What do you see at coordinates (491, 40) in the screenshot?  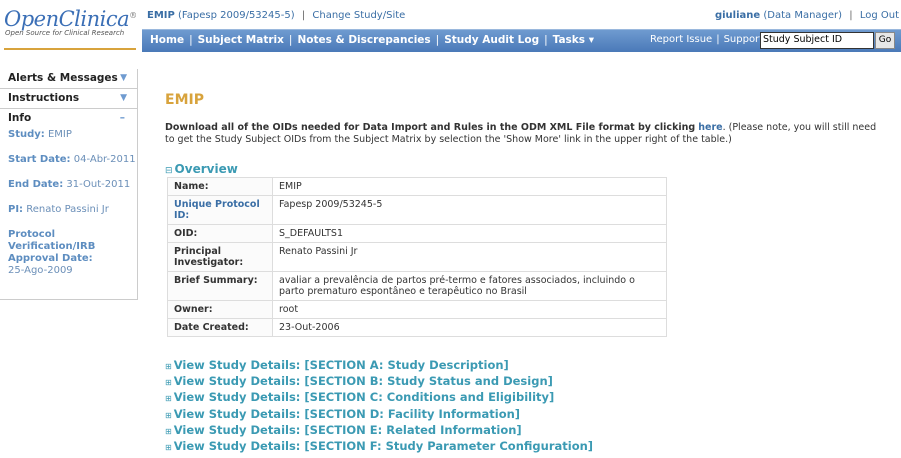 I see `nav-study-audit-log: Study Audit Log` at bounding box center [491, 40].